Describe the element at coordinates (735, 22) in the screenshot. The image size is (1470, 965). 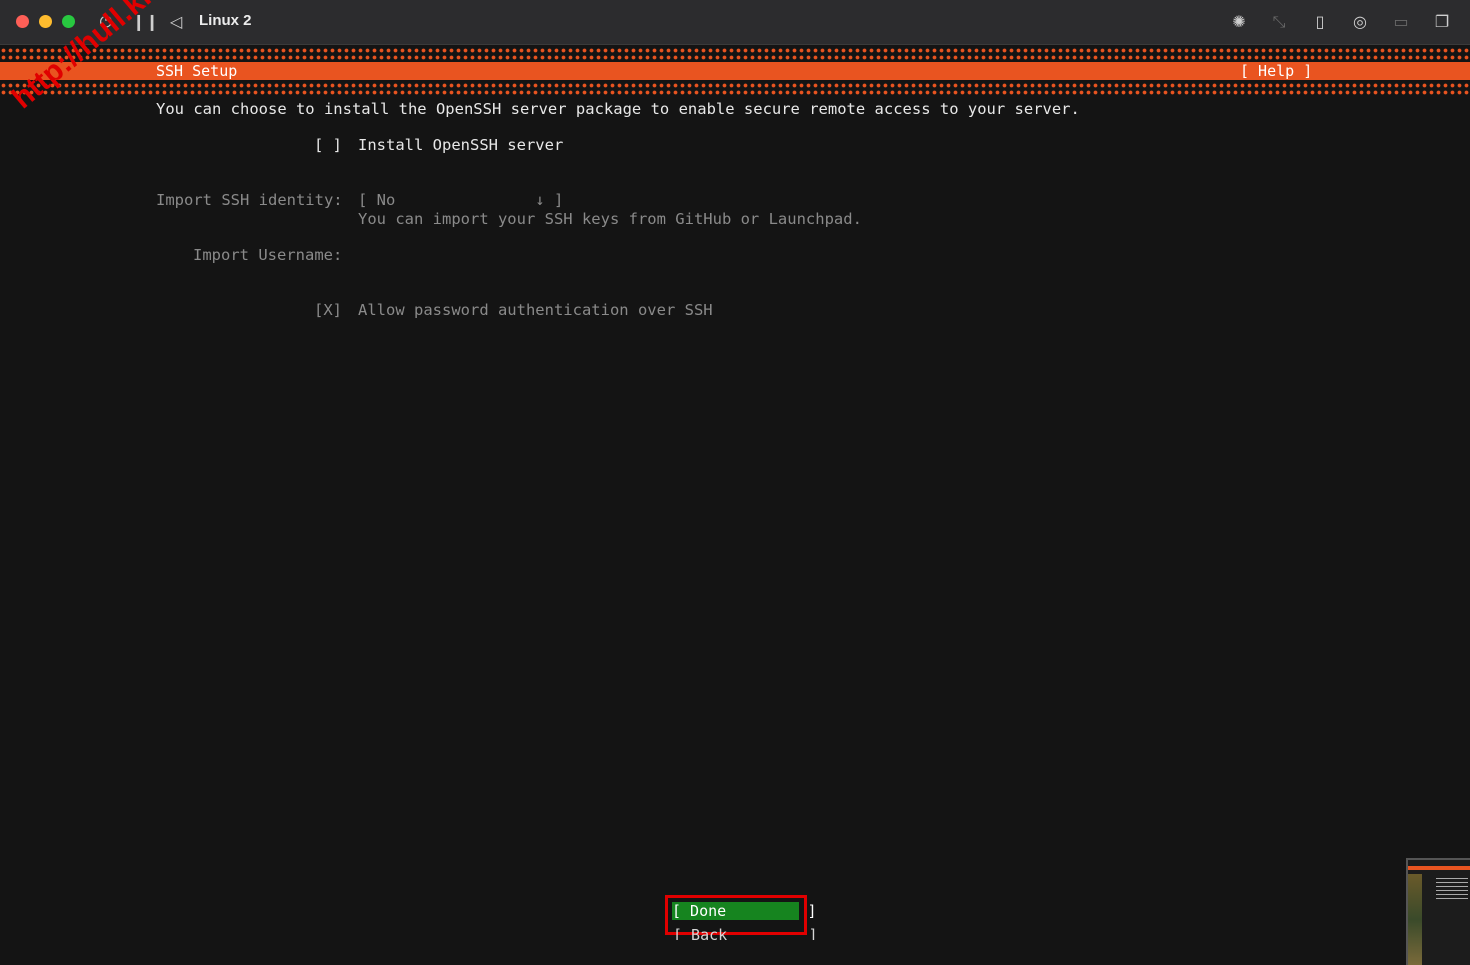
I see `window-titlebar: ⏻ ❙❙ ◁ Linux 2 ✺ ⤡ ▯ ◎ ▭ ❐` at that location.